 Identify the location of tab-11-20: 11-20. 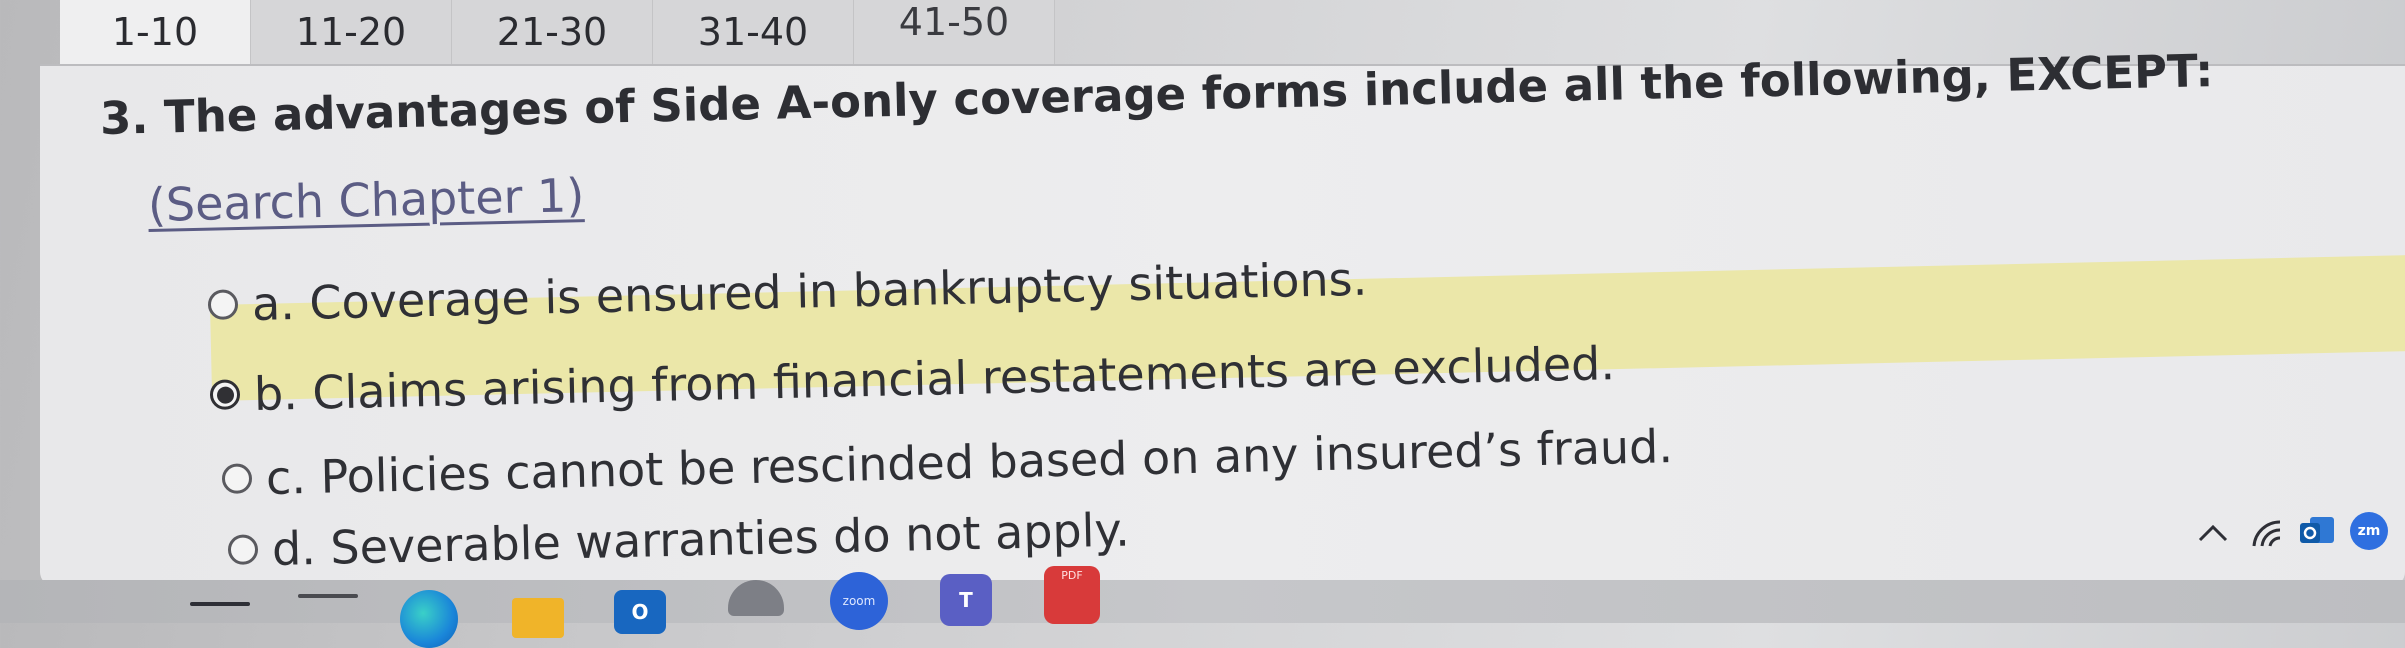
(351, 32).